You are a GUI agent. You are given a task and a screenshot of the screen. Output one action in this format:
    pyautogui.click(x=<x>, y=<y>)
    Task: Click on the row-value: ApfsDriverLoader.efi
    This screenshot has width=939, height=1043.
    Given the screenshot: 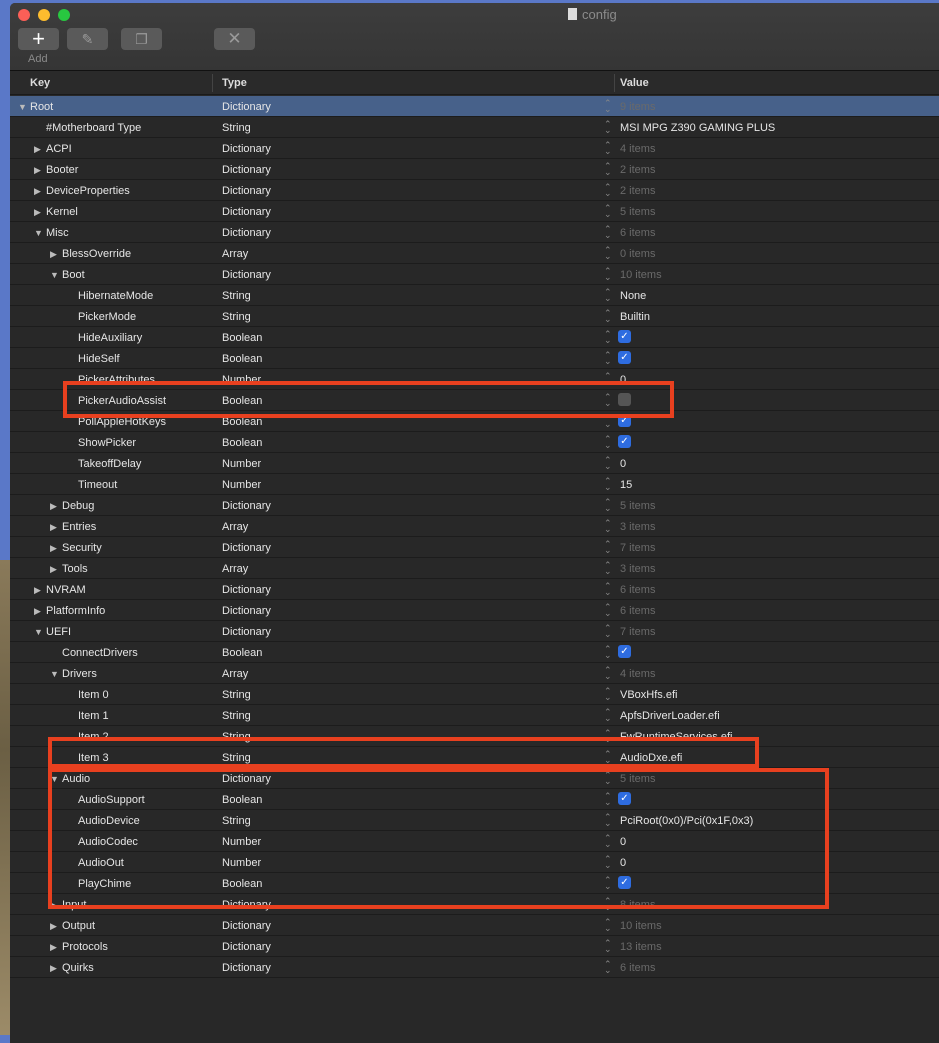 What is the action you would take?
    pyautogui.click(x=670, y=716)
    